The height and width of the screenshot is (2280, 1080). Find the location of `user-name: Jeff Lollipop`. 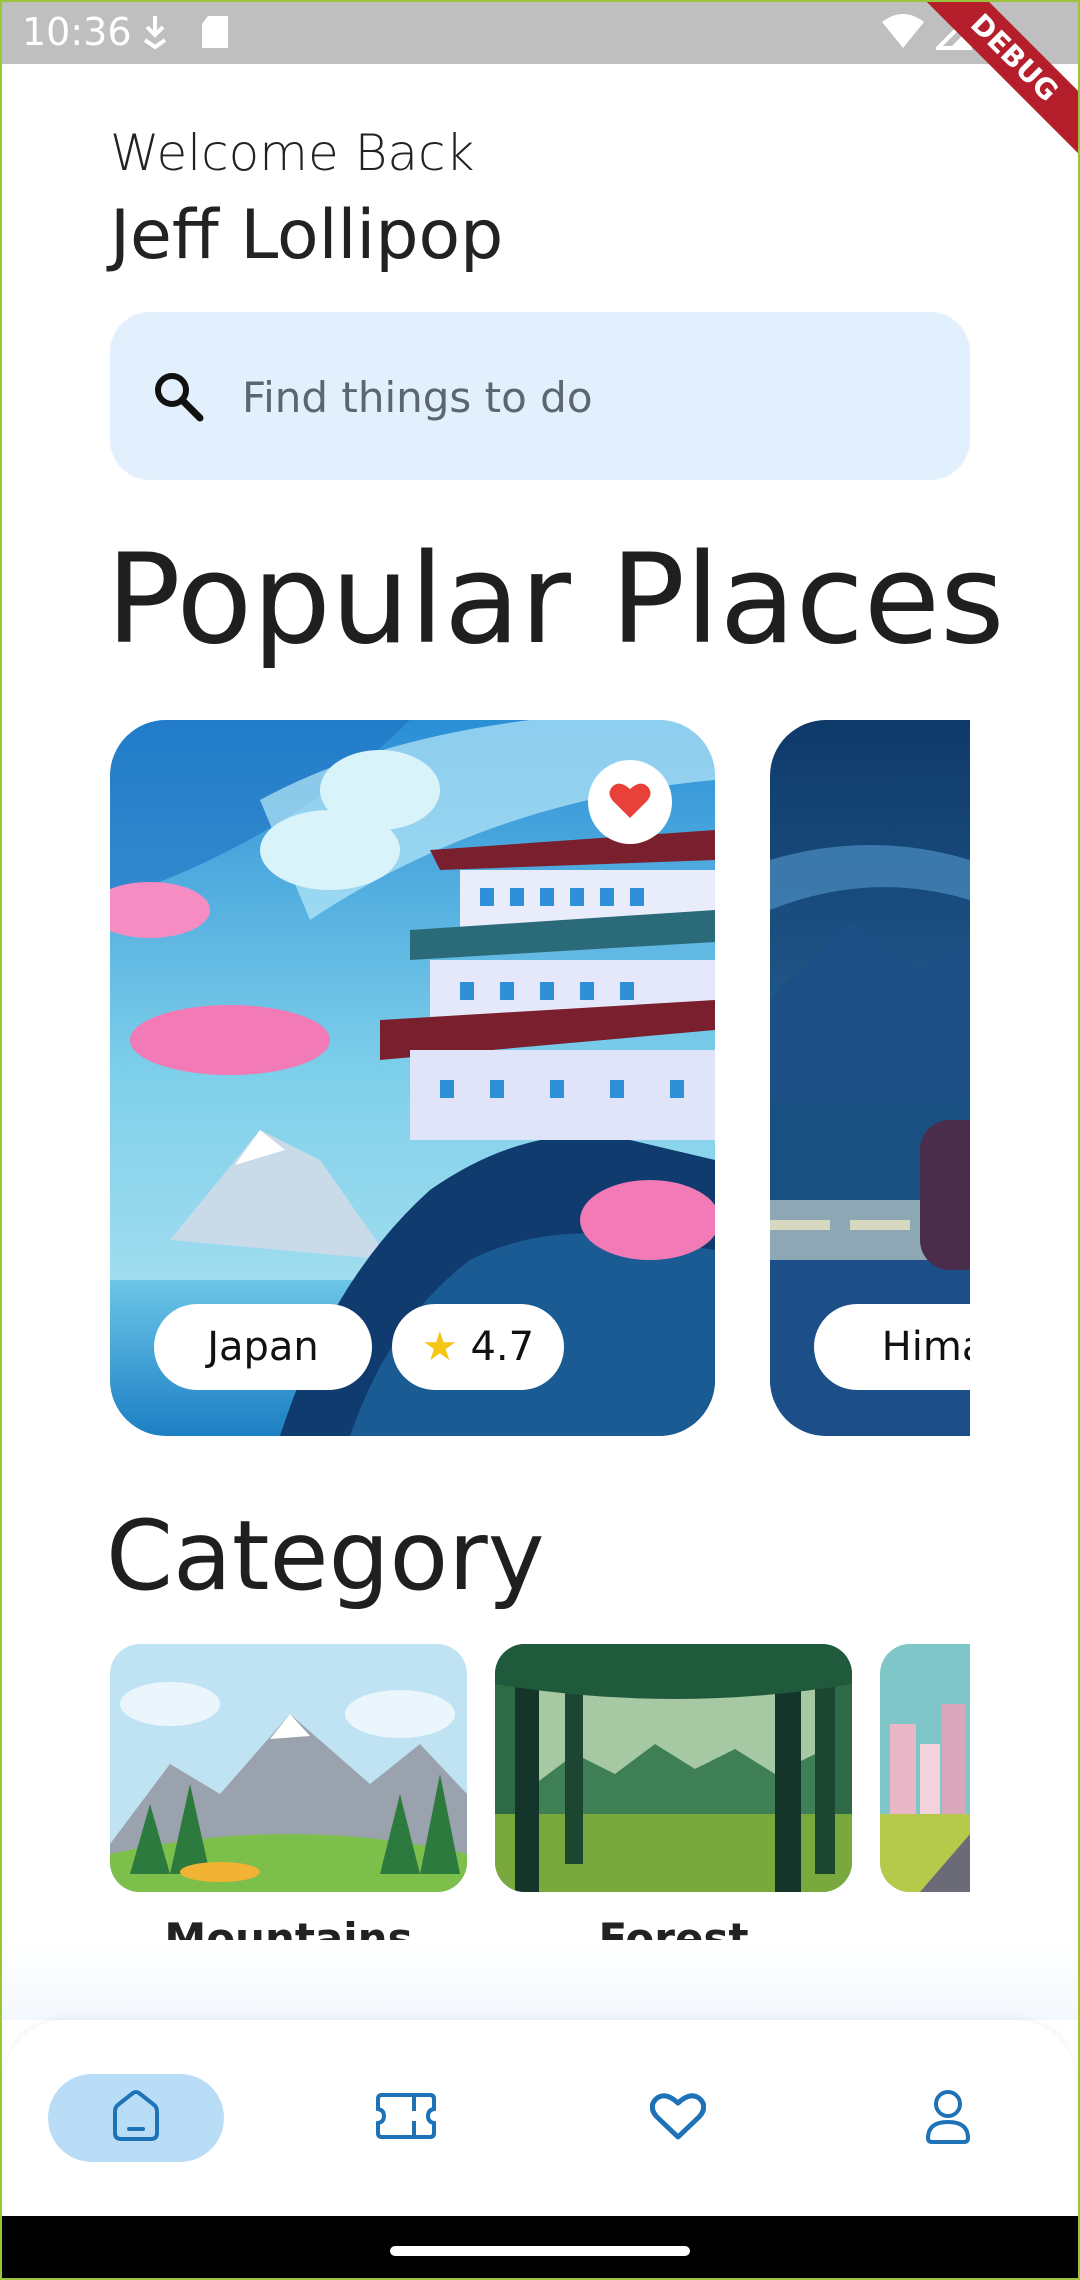

user-name: Jeff Lollipop is located at coordinates (307, 235).